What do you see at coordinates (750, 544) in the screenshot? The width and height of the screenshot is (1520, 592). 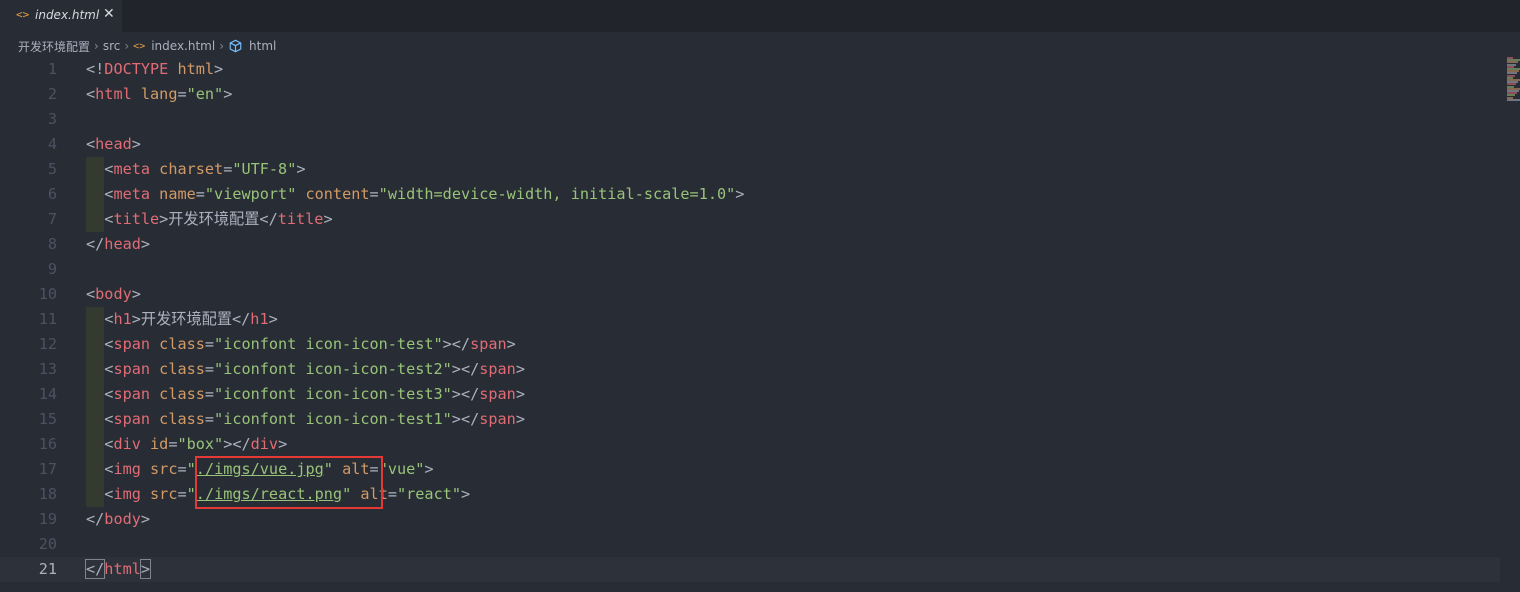 I see `code-line: 20` at bounding box center [750, 544].